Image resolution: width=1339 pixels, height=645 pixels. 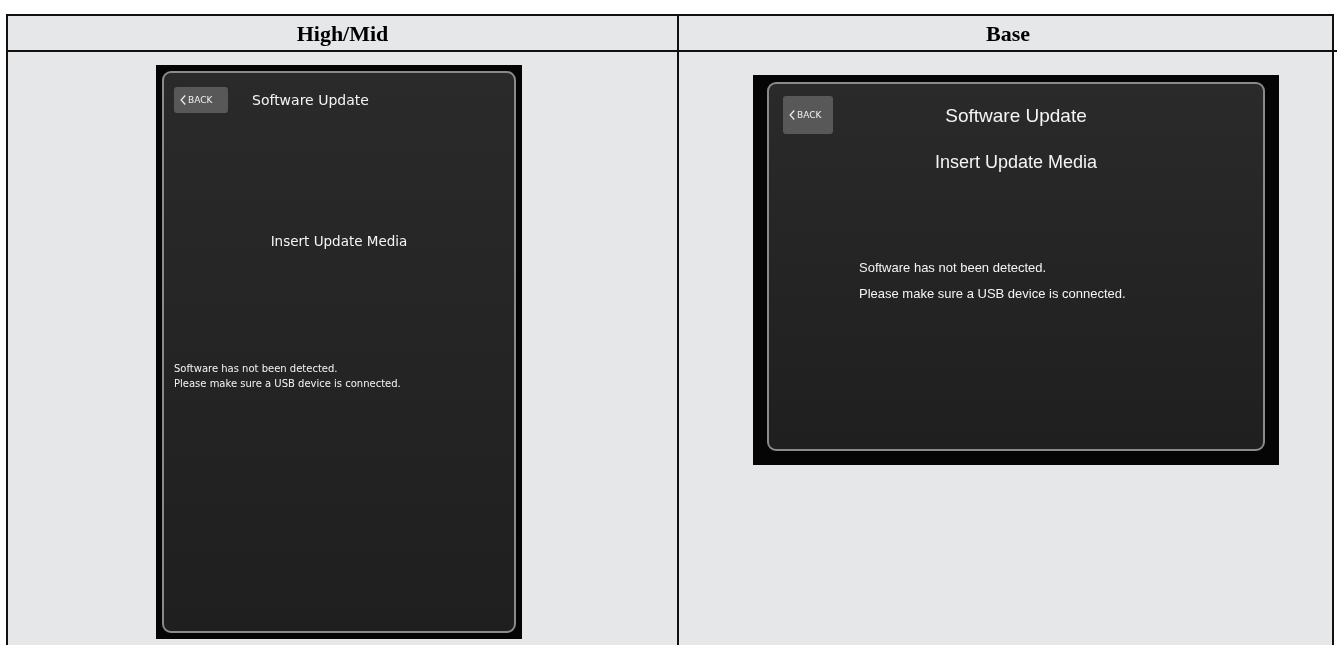 What do you see at coordinates (1008, 34) in the screenshot?
I see `column-heading: Base` at bounding box center [1008, 34].